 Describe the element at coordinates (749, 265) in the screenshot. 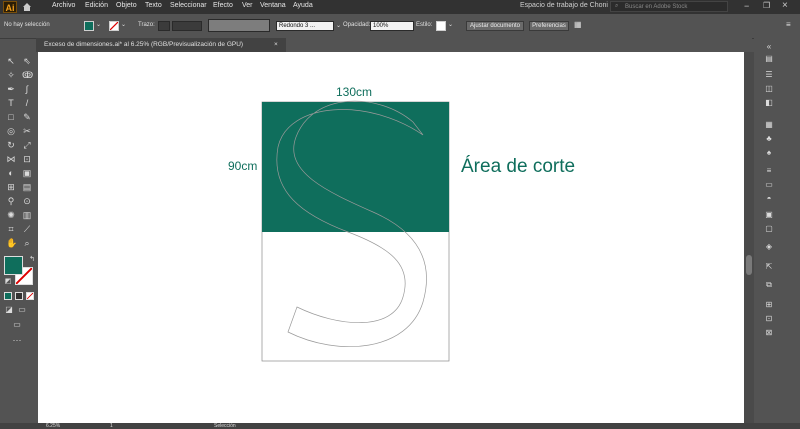

I see `vertical-scroll-thumb` at that location.